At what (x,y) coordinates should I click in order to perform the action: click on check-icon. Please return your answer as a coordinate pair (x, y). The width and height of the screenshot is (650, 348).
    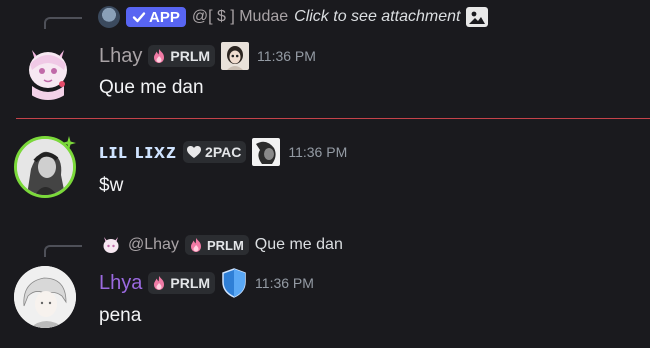
    Looking at the image, I should click on (139, 17).